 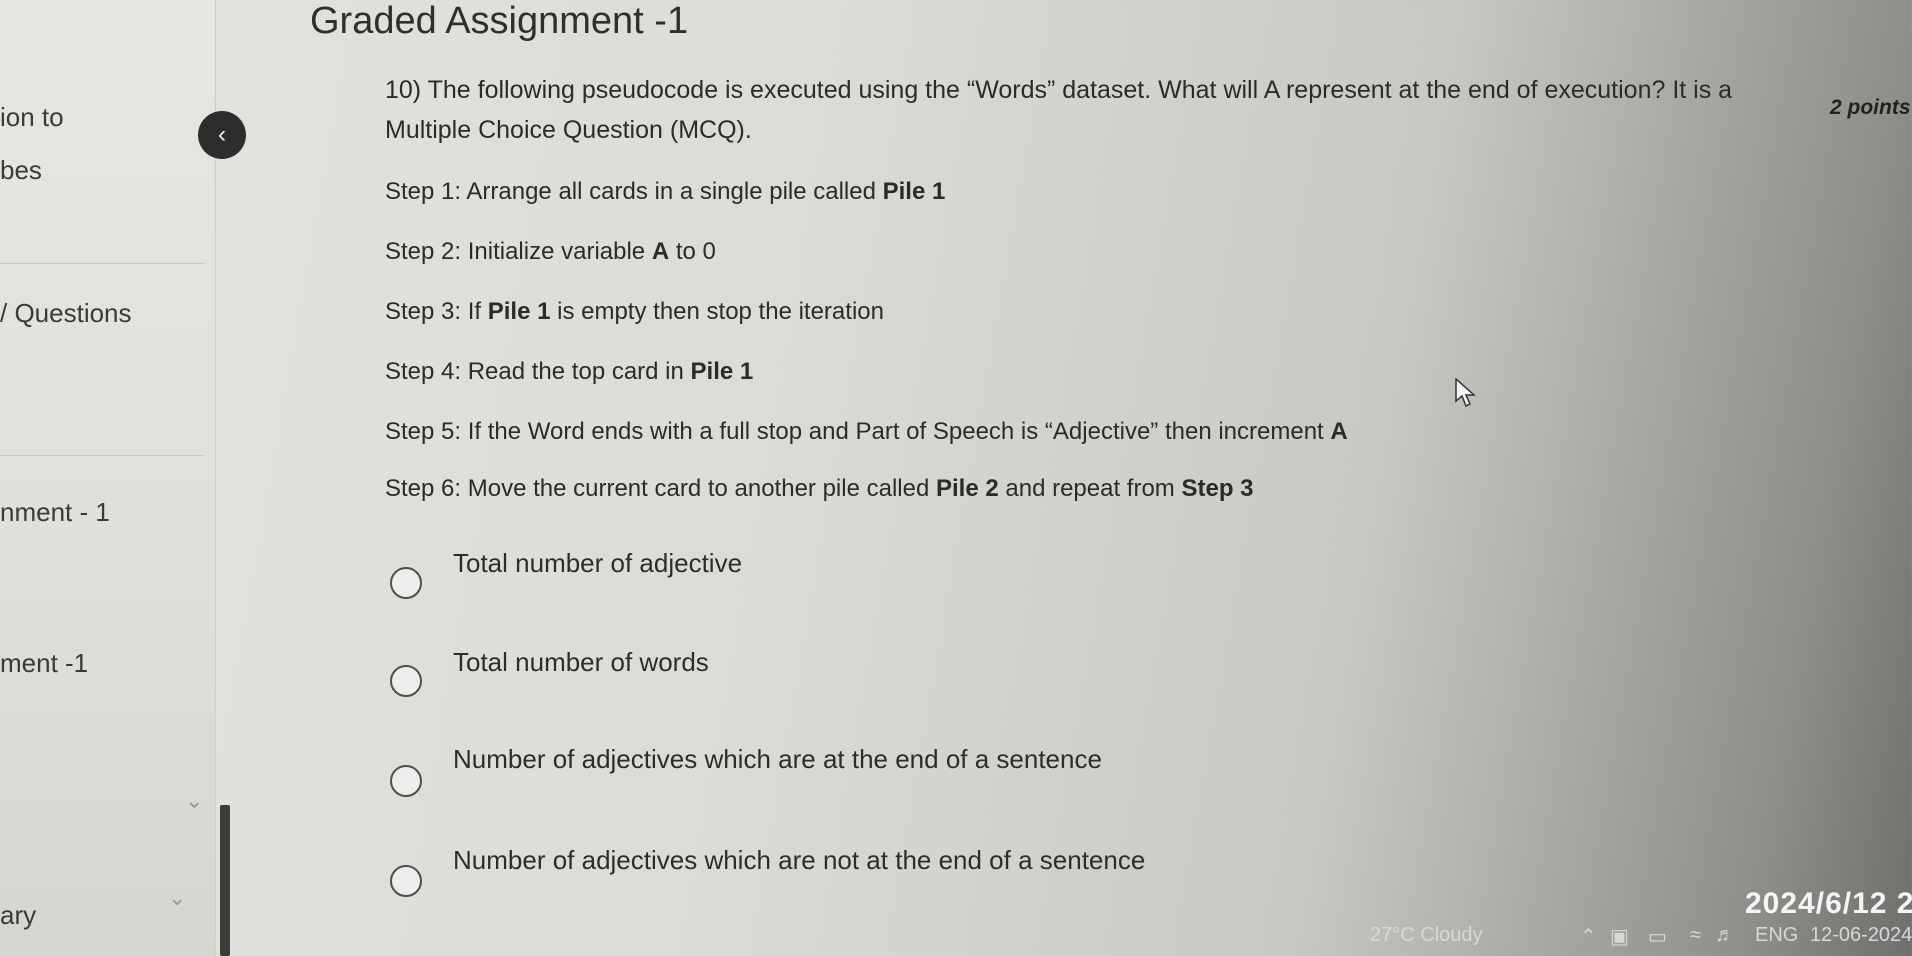 I want to click on sidebar-scrollbar, so click(x=225, y=880).